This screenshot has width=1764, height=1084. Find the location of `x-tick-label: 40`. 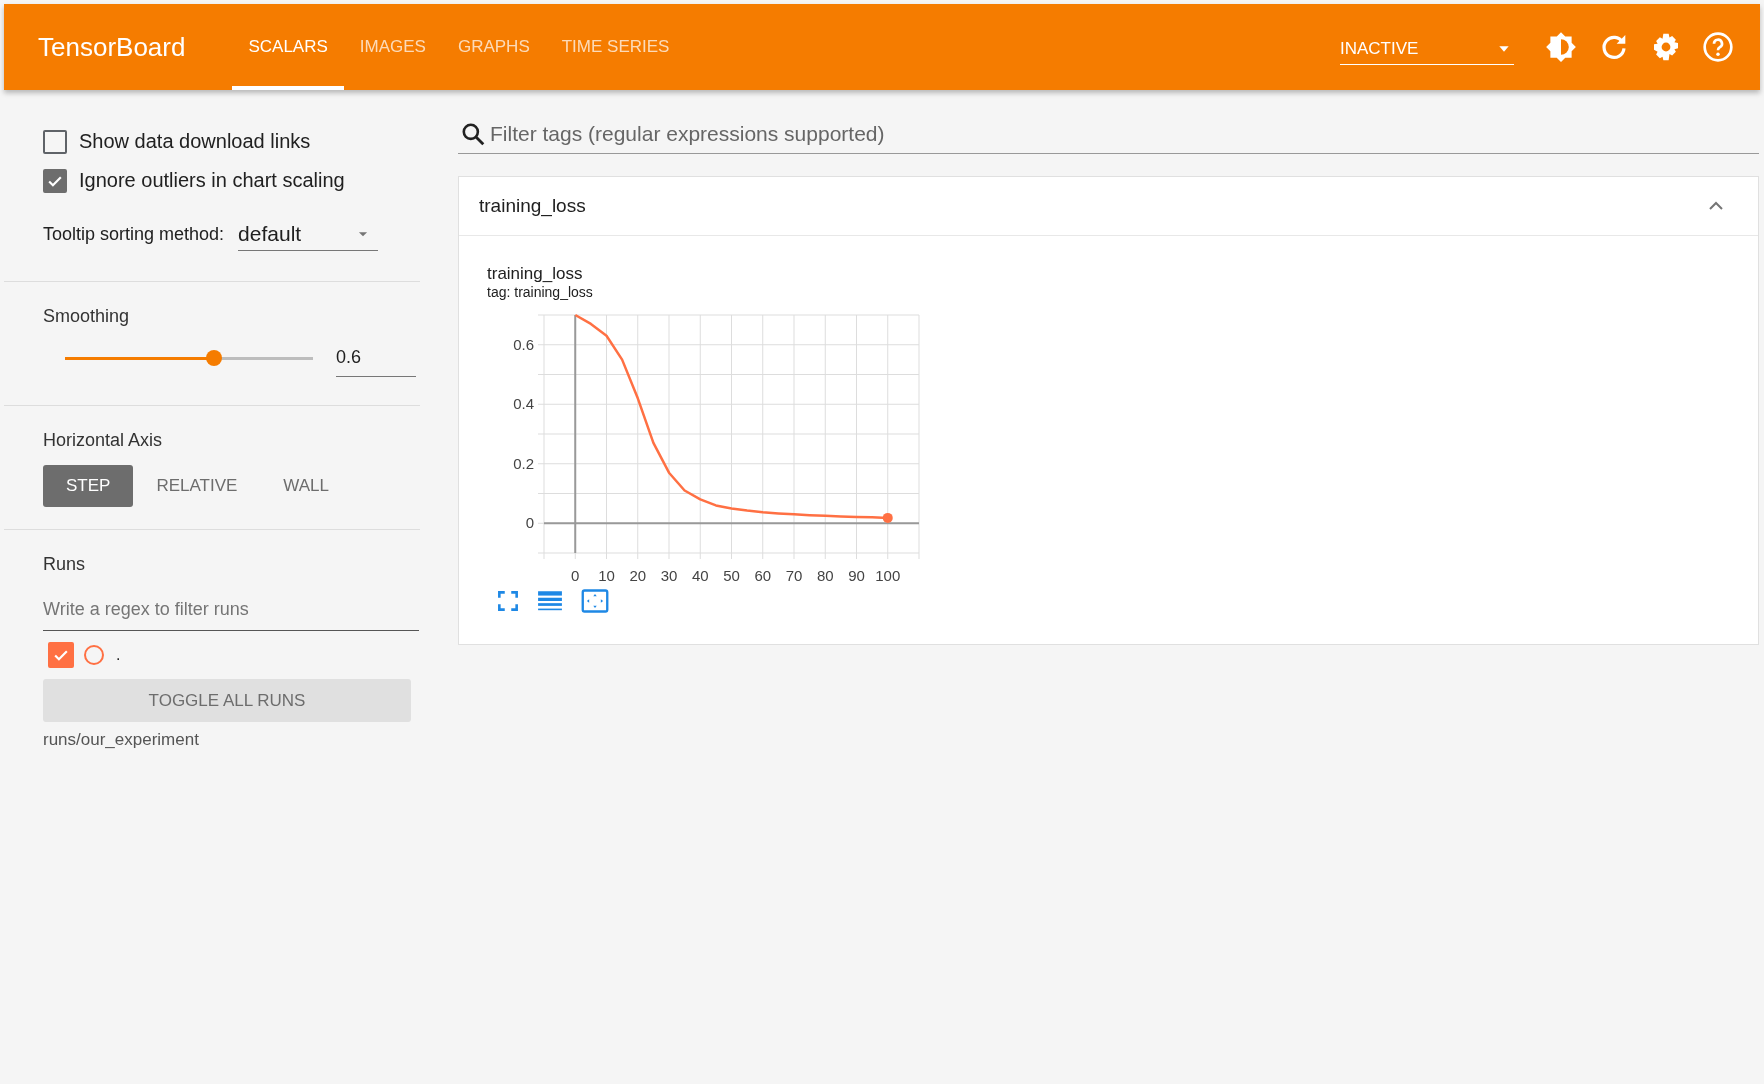

x-tick-label: 40 is located at coordinates (700, 575).